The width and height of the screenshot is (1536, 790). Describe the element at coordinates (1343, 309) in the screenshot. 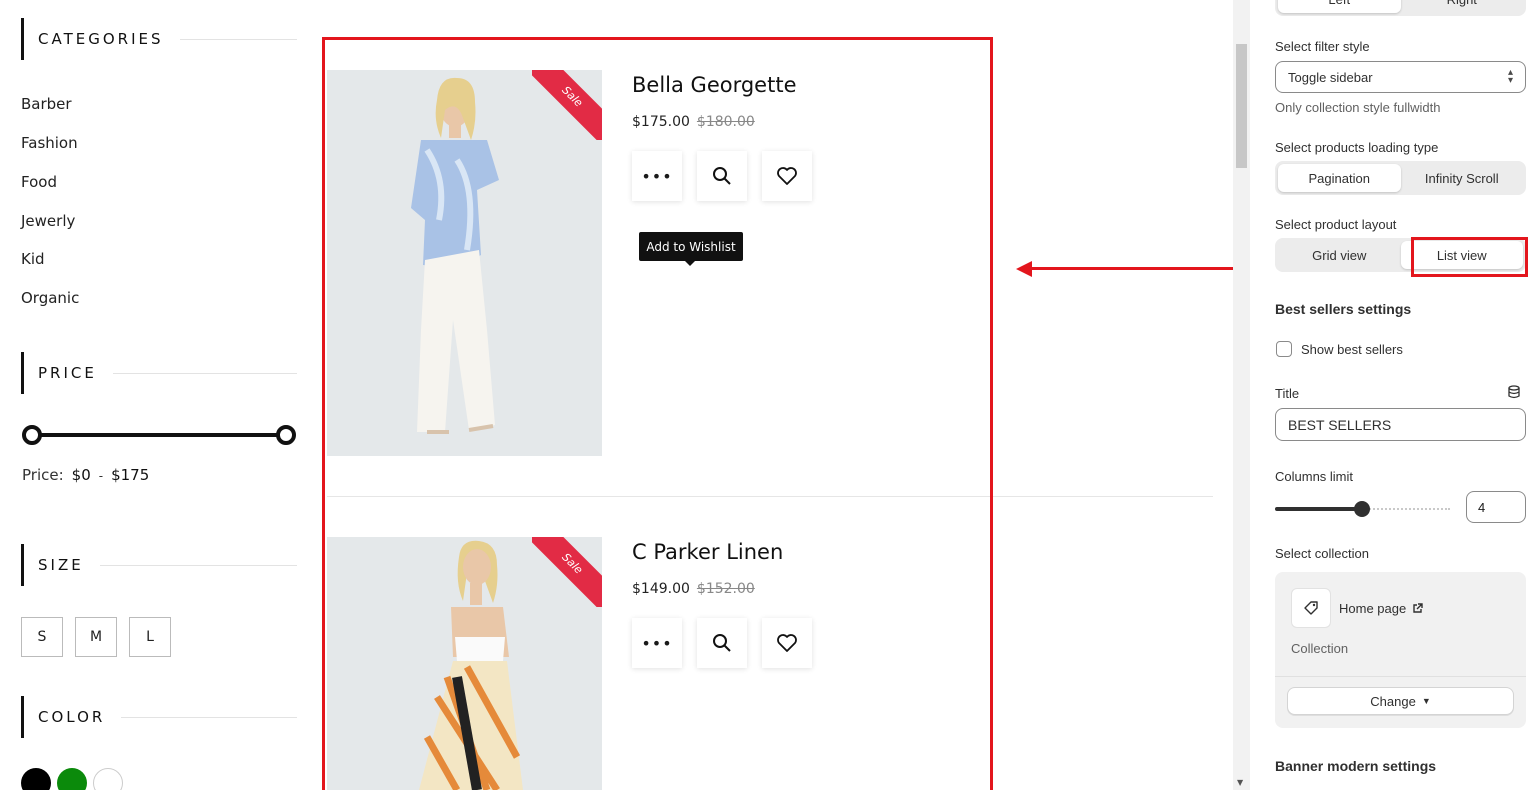

I see `best-sellers-heading: Best sellers settings` at that location.